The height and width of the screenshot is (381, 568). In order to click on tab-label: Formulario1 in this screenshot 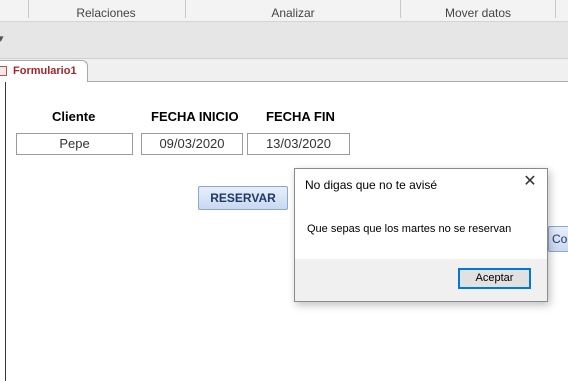, I will do `click(45, 71)`.